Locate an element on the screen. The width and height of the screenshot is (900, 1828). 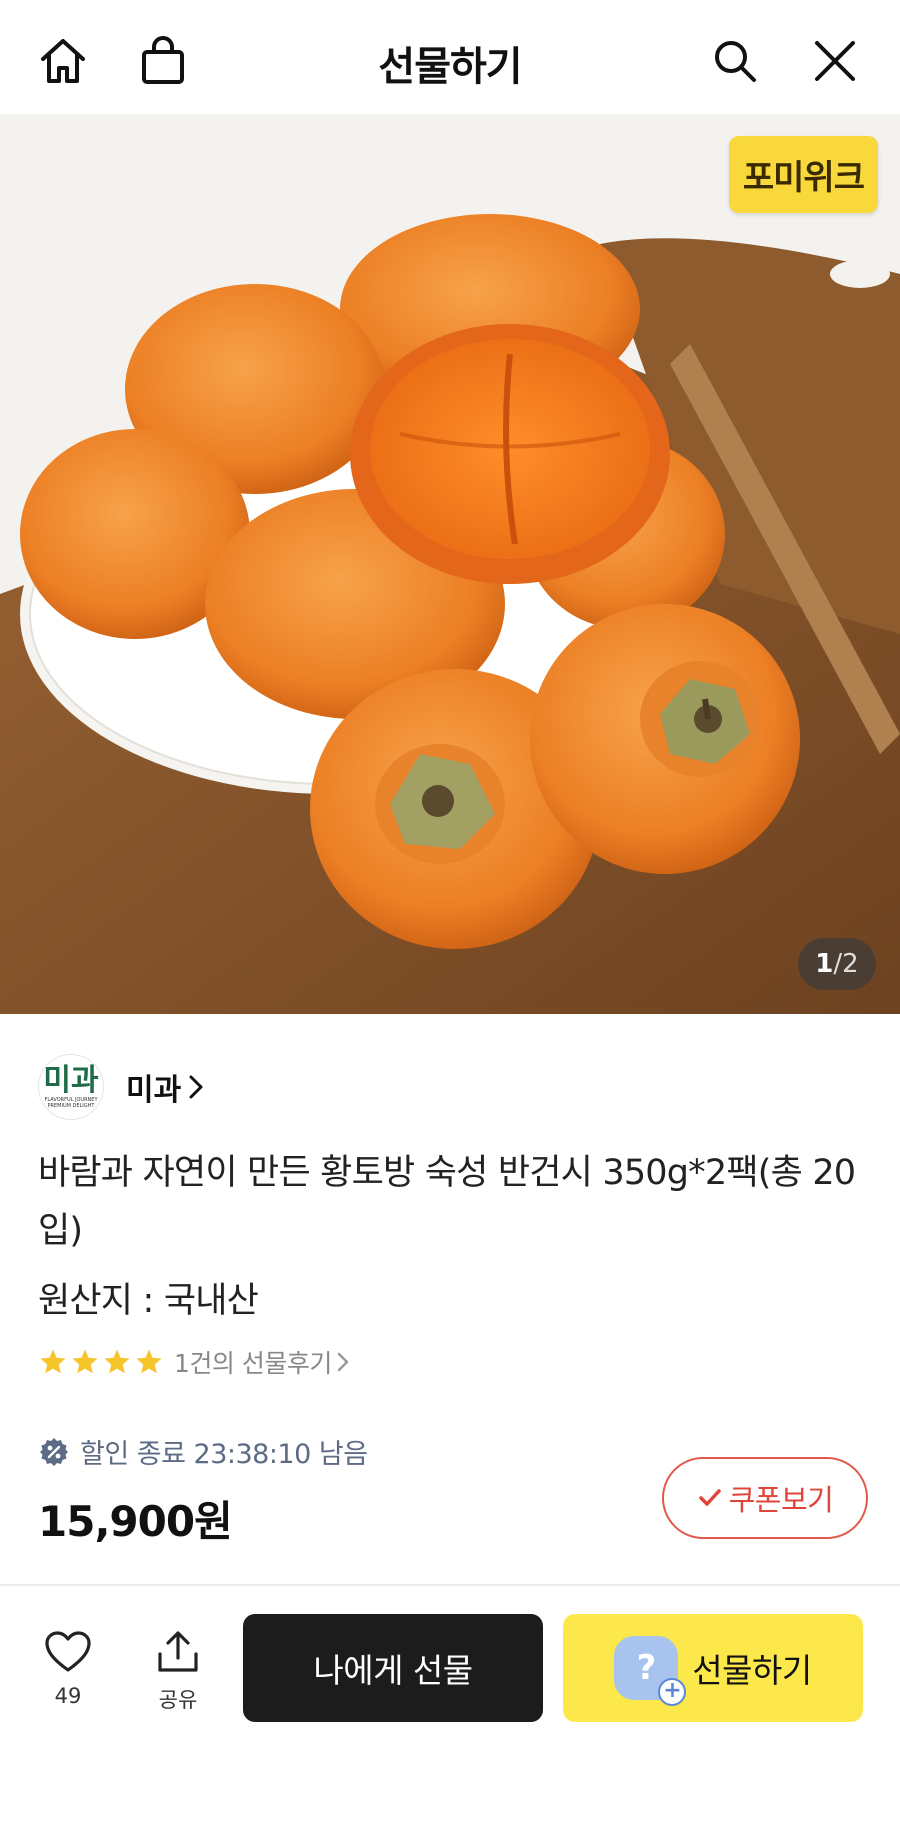
seller-link: 미과 FLAVORFUL JOURNEY PREMIUM DELIGHT 미과 is located at coordinates (121, 1087).